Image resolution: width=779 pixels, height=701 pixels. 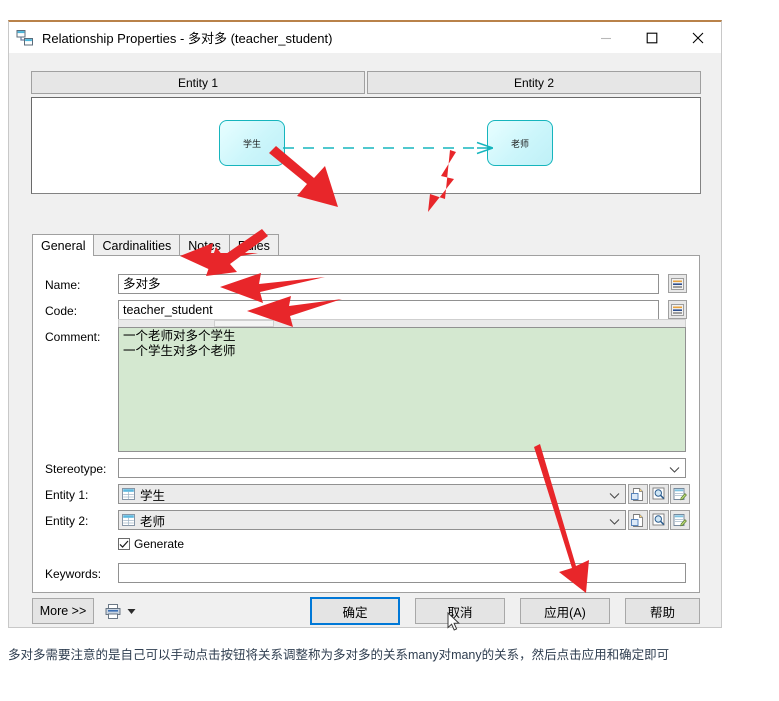 What do you see at coordinates (198, 82) in the screenshot?
I see `entity1-header: Entity 1` at bounding box center [198, 82].